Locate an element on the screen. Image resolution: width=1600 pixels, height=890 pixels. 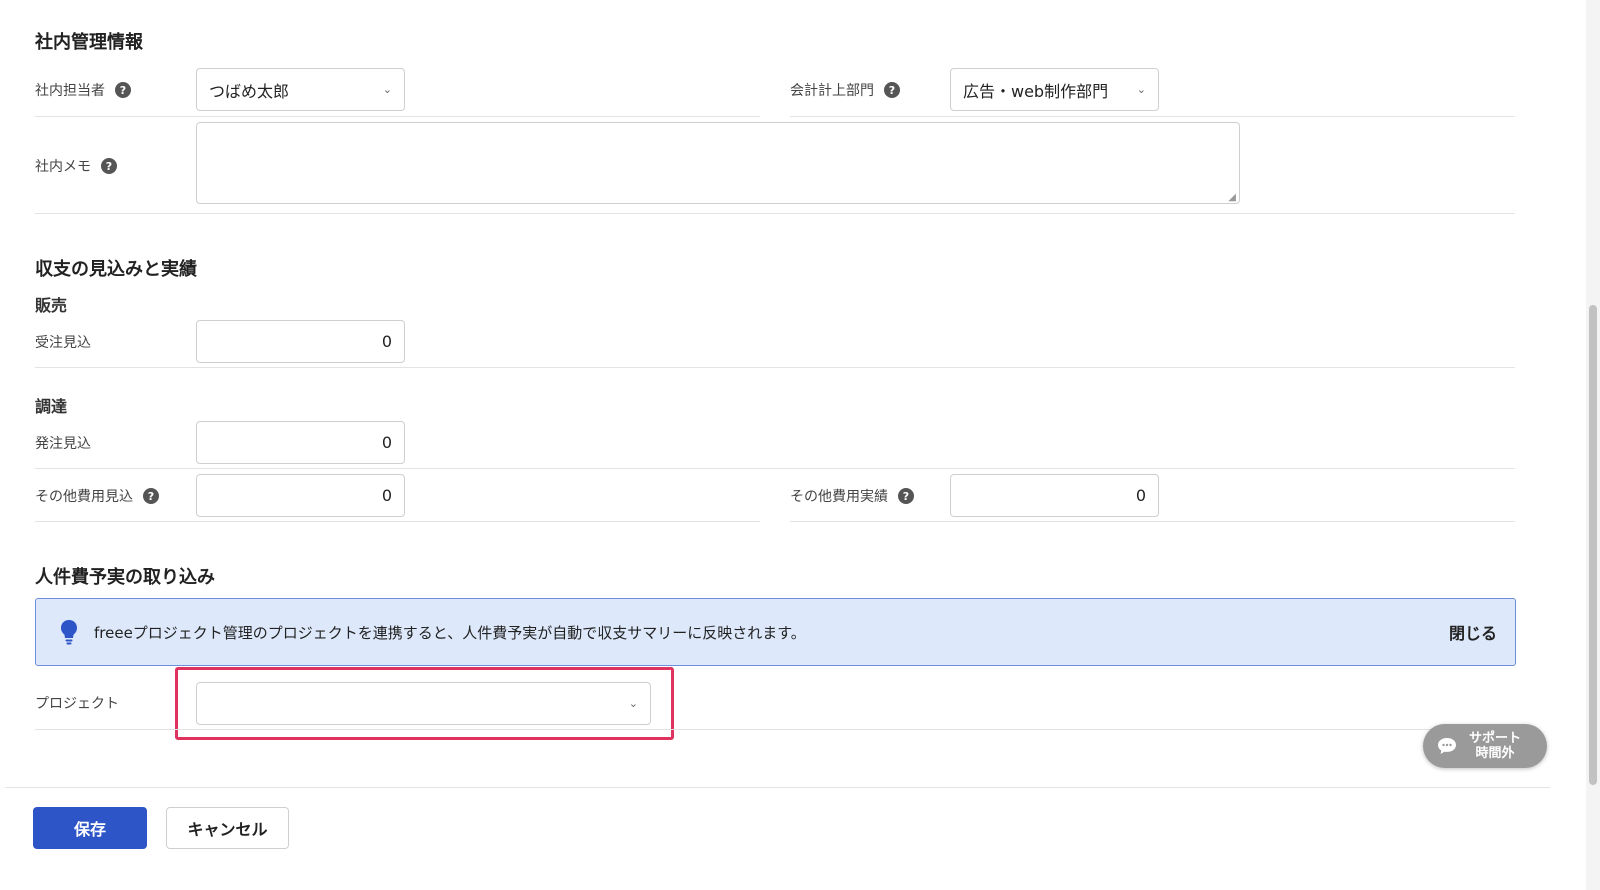
memo-label-row: 社内メモ ? is located at coordinates (76, 166).